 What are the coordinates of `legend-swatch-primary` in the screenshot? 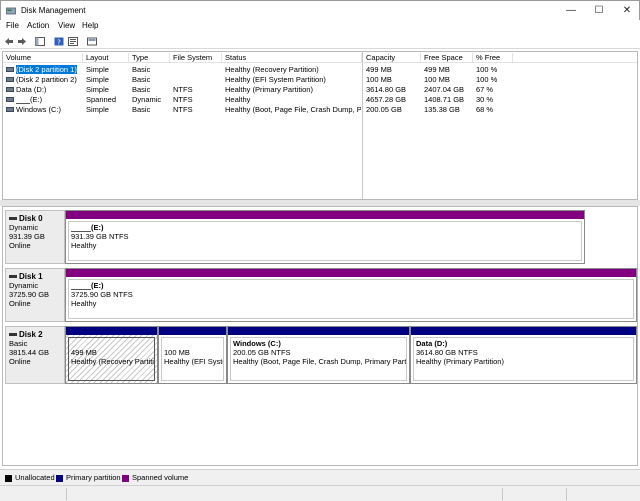 It's located at (59, 478).